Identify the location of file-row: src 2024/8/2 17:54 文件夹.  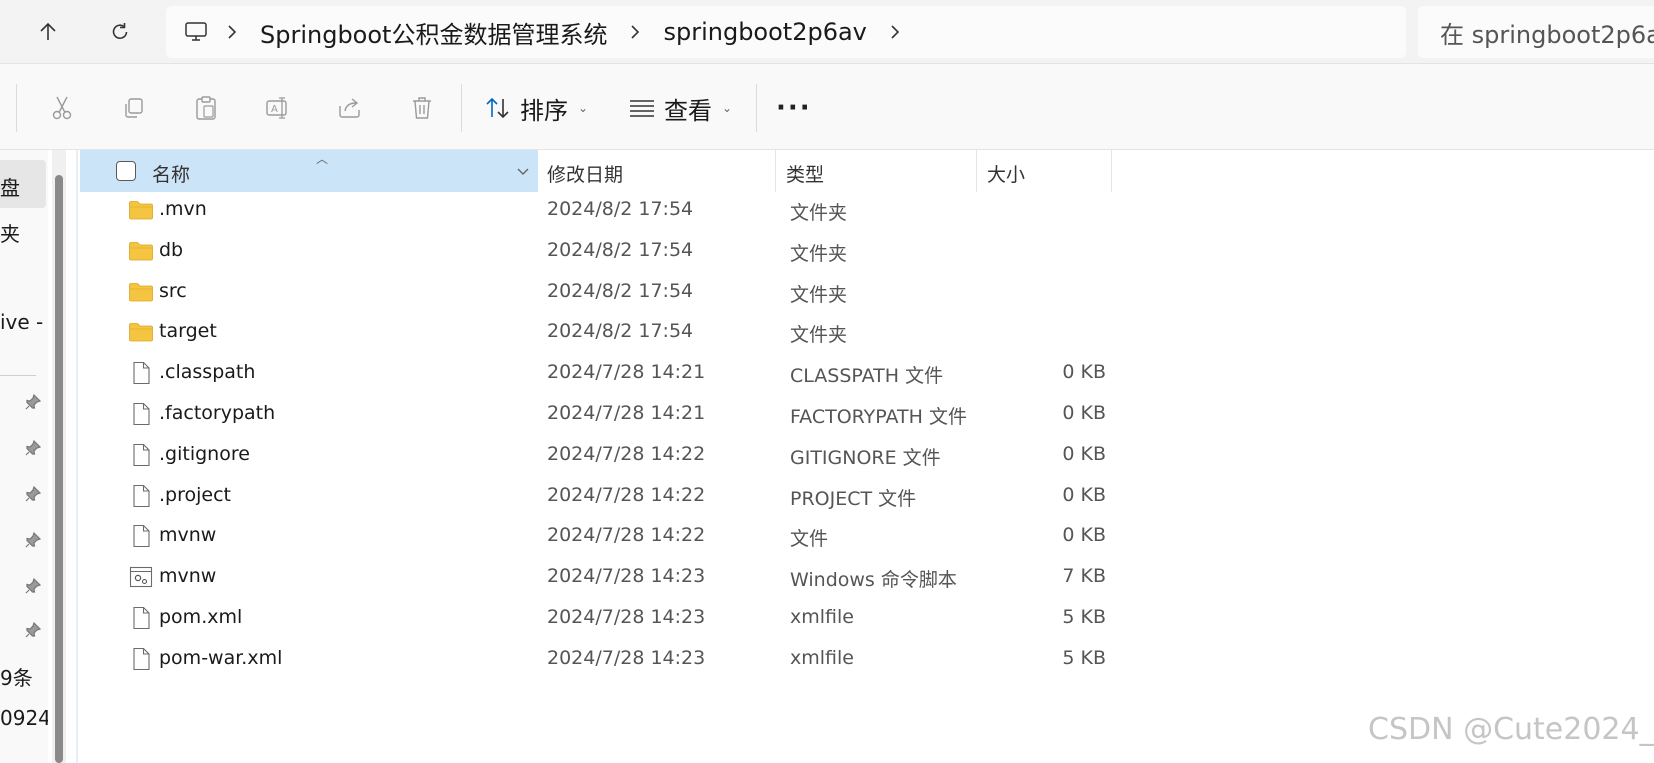
(600, 292).